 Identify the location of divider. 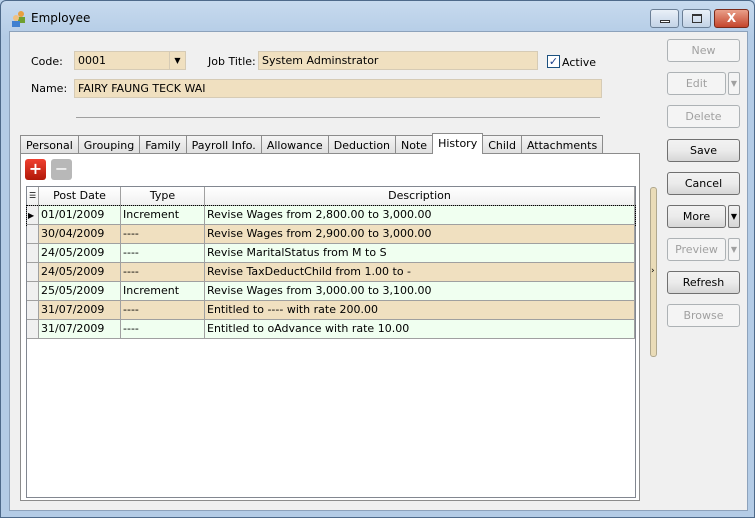
(338, 117).